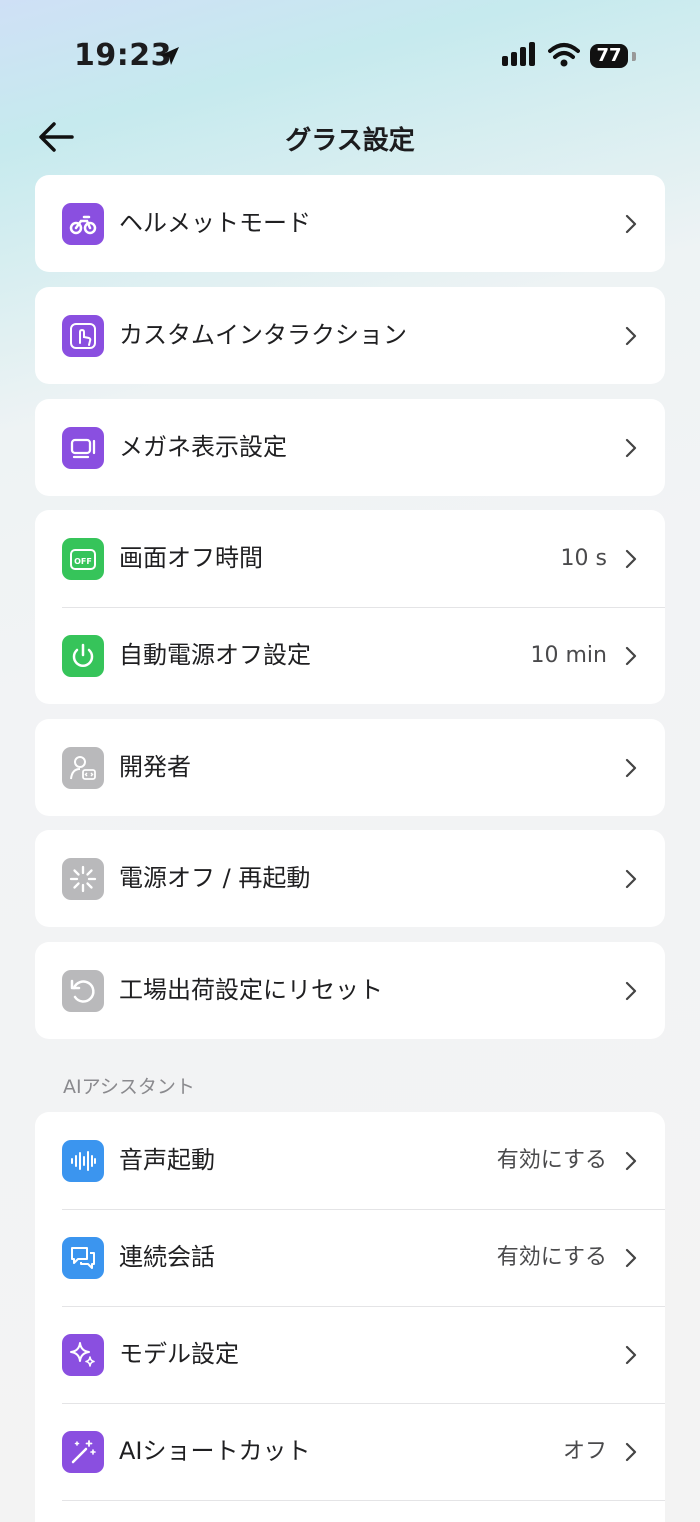  I want to click on power-restart-row: 電源オフ / 再起動, so click(350, 878).